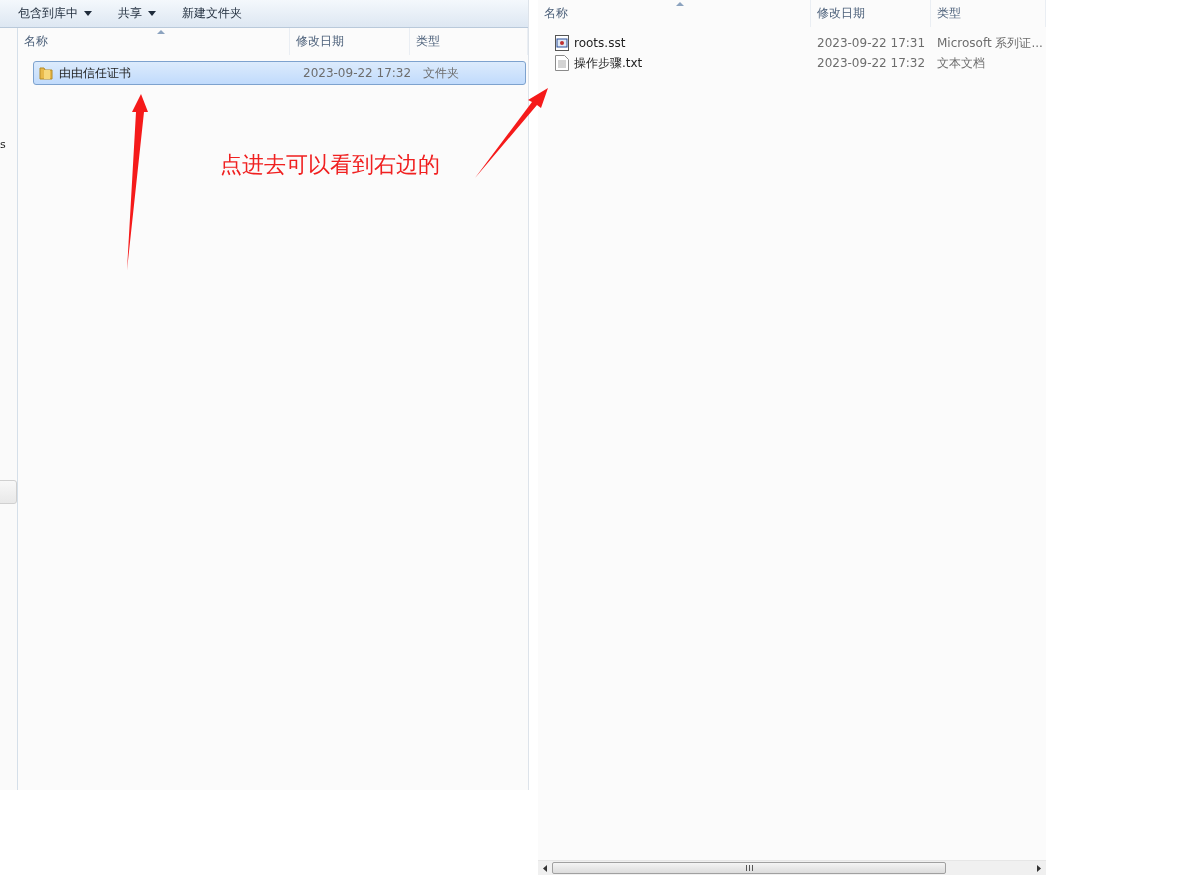 This screenshot has width=1200, height=875. I want to click on text-file-icon, so click(562, 63).